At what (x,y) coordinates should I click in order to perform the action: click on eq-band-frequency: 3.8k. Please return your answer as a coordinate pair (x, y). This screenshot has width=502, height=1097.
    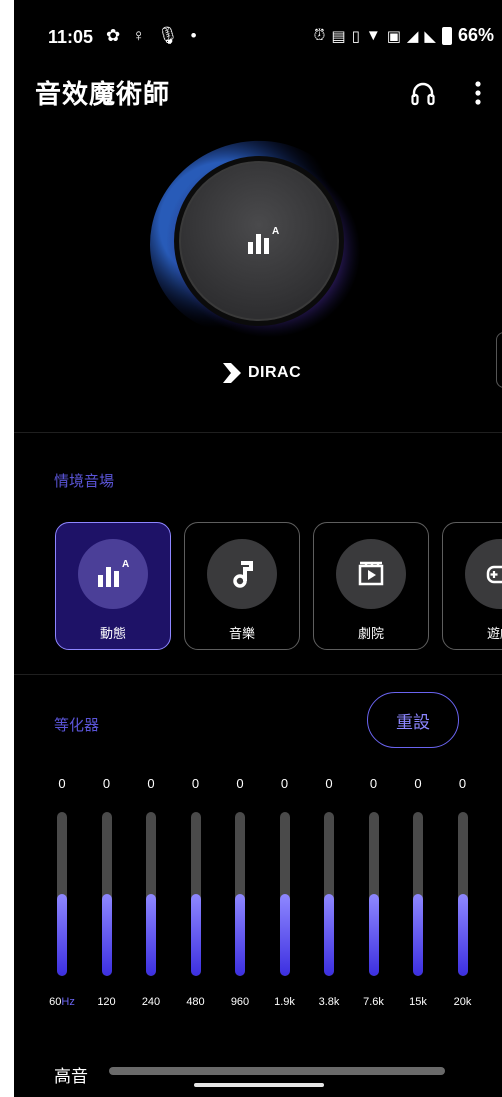
    Looking at the image, I should click on (329, 1002).